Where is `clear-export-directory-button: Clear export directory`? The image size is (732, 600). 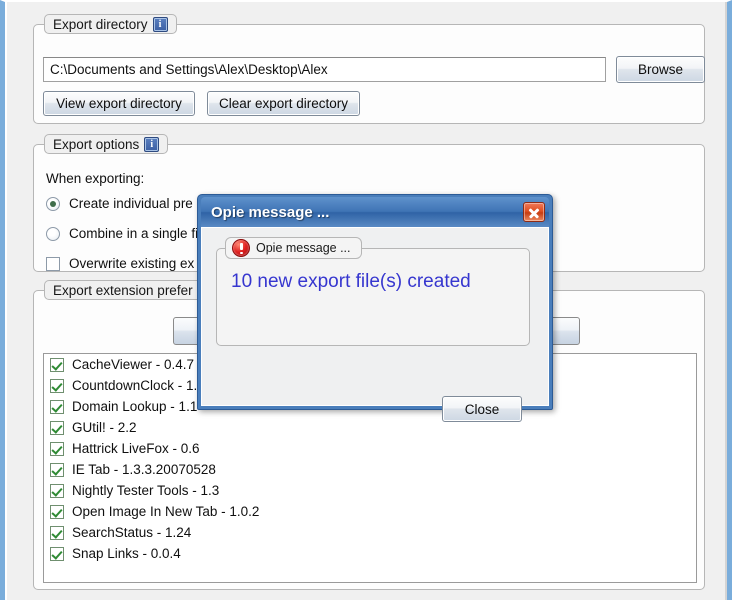
clear-export-directory-button: Clear export directory is located at coordinates (283, 103).